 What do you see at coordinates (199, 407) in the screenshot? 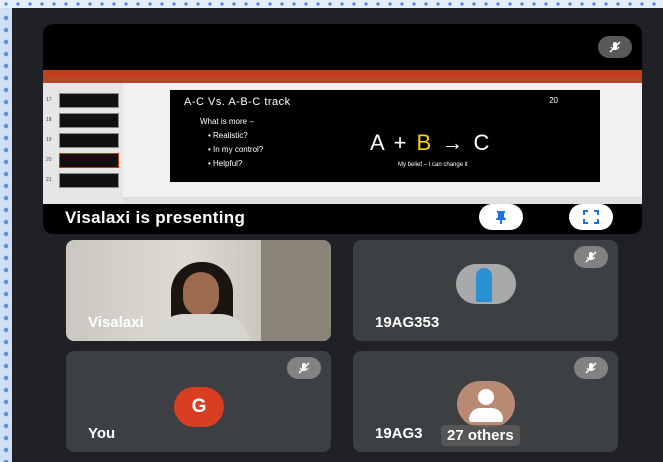
I see `avatar: G` at bounding box center [199, 407].